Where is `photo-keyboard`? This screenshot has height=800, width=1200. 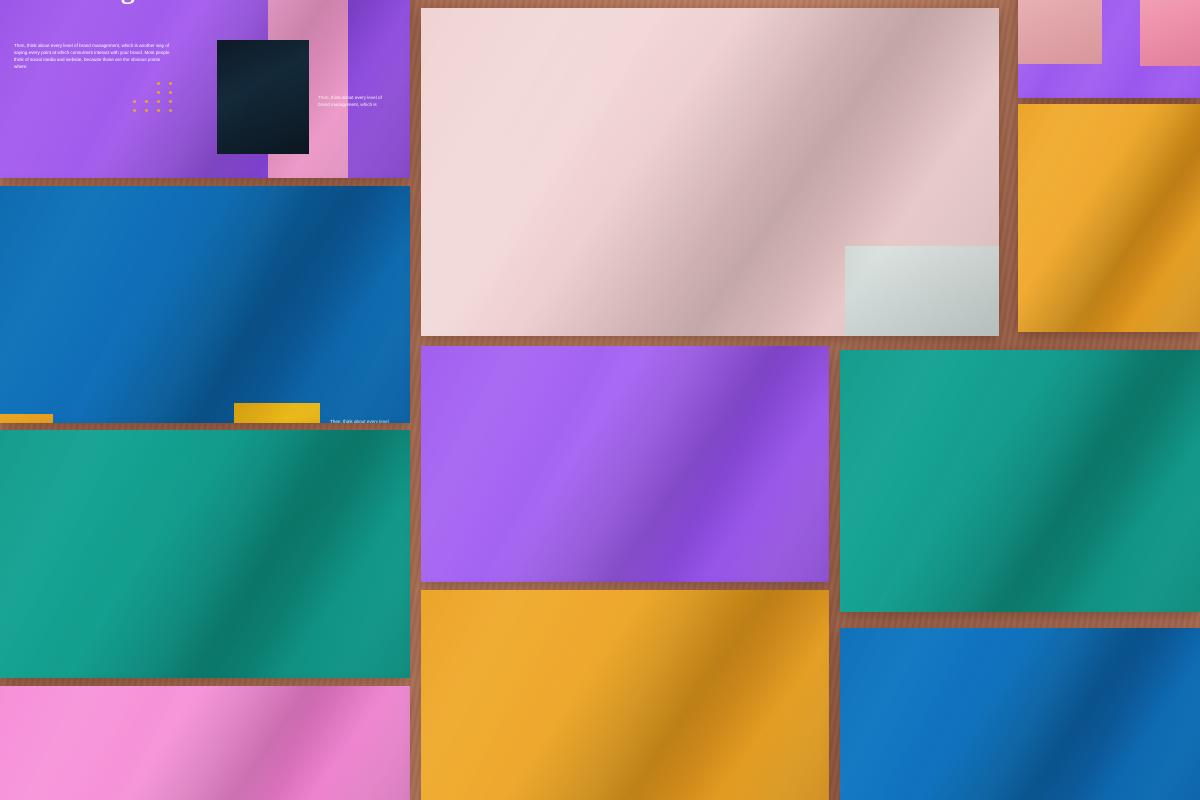 photo-keyboard is located at coordinates (922, 291).